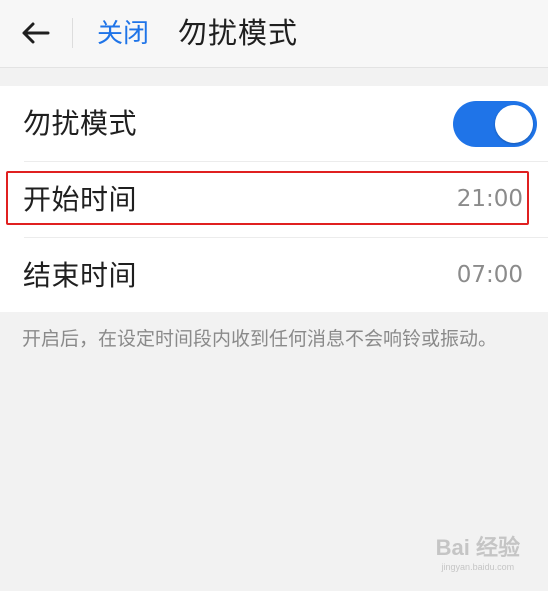 This screenshot has height=591, width=548. I want to click on watermark-url: jingyan.baidu.com, so click(478, 567).